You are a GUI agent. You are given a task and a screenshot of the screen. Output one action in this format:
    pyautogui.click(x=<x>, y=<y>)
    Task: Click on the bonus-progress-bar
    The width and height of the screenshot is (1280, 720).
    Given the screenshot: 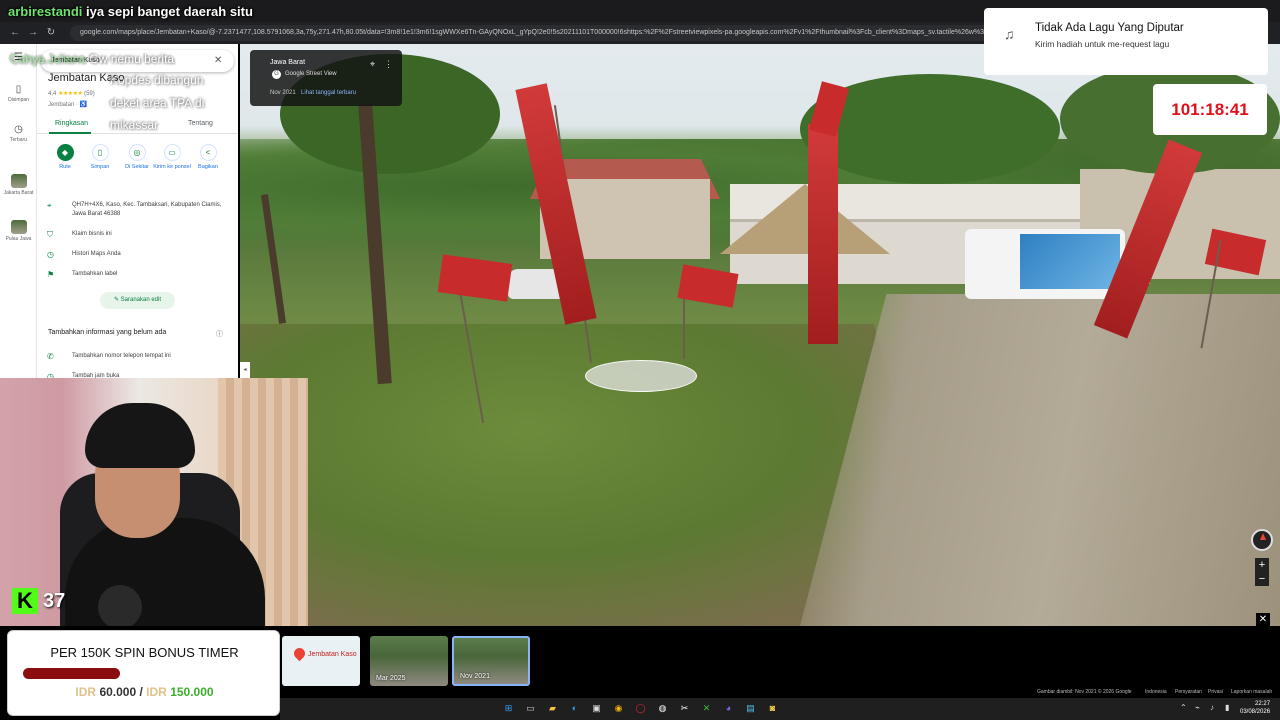 What is the action you would take?
    pyautogui.click(x=144, y=673)
    